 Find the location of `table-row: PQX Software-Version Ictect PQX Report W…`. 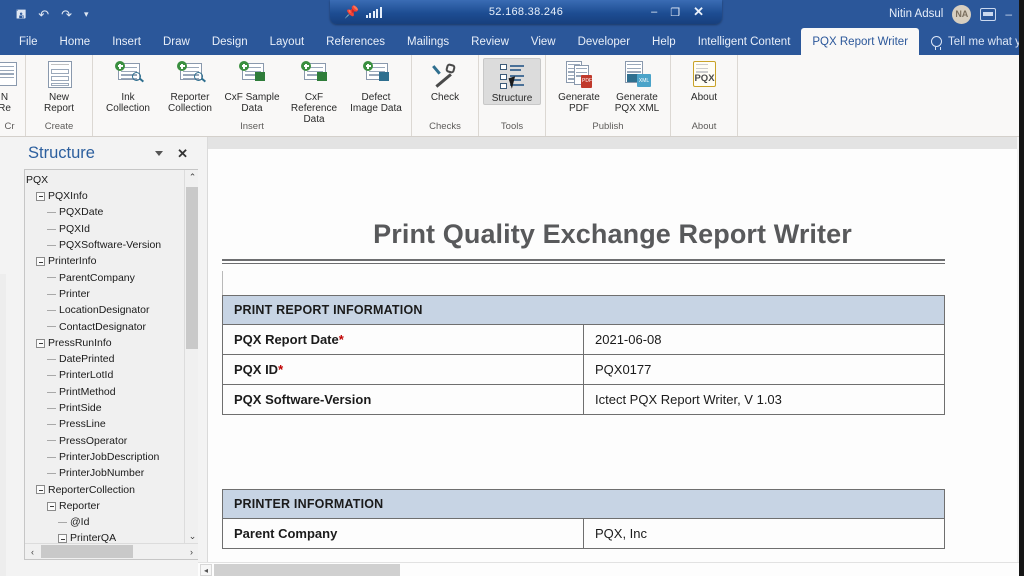

table-row: PQX Software-Version Ictect PQX Report W… is located at coordinates (583, 399).